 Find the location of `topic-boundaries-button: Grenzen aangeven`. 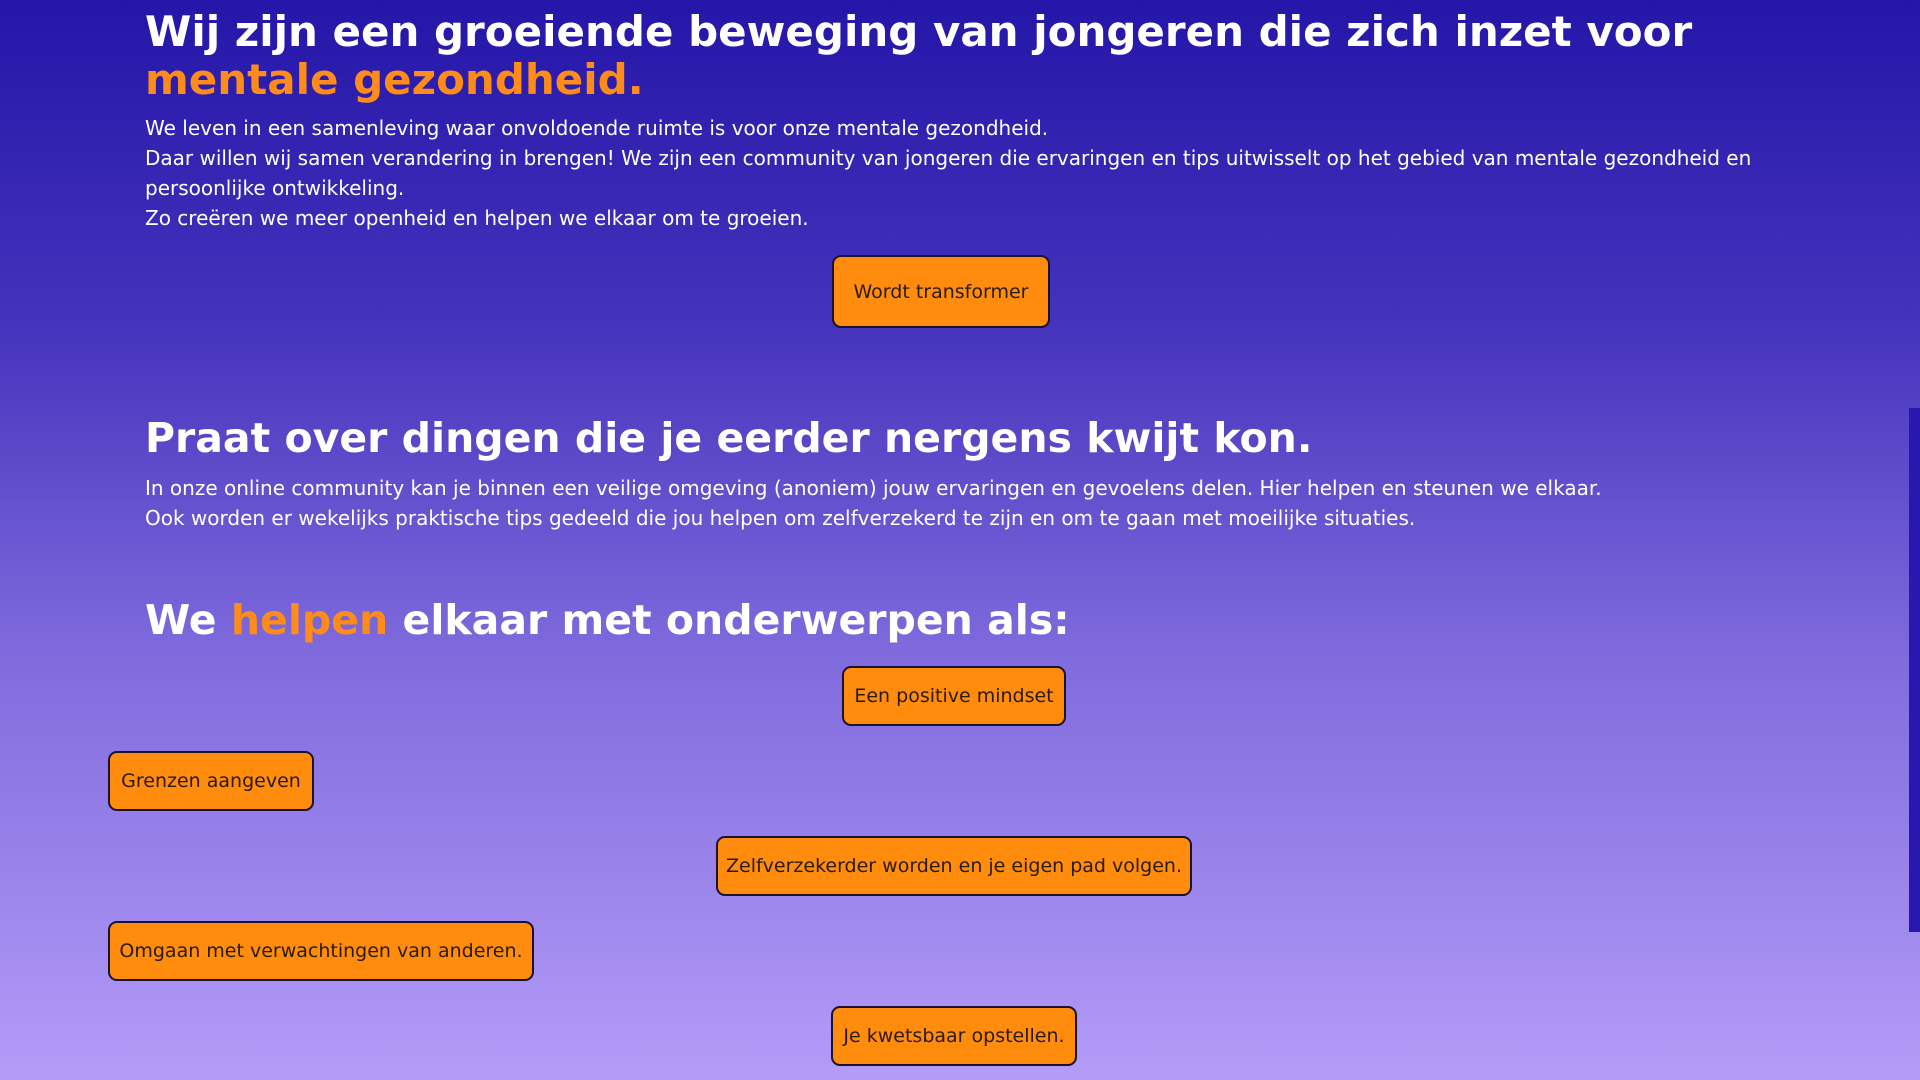

topic-boundaries-button: Grenzen aangeven is located at coordinates (211, 781).